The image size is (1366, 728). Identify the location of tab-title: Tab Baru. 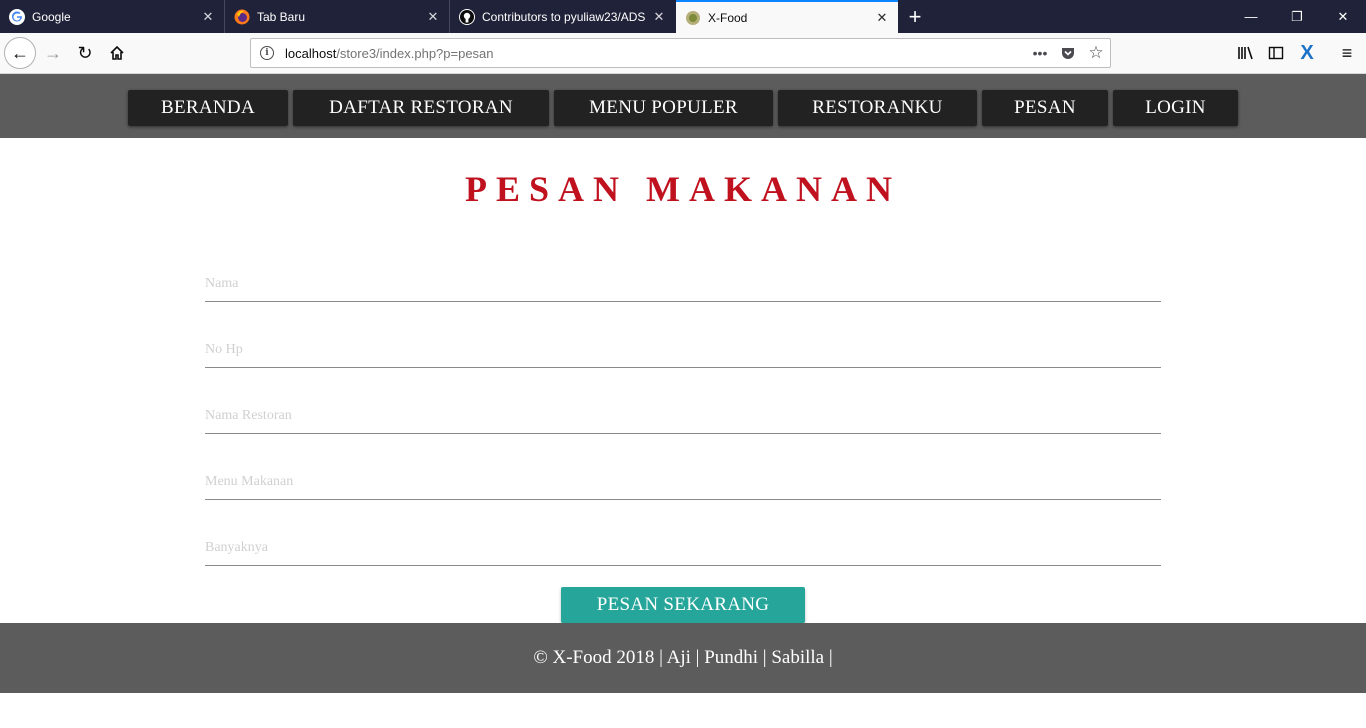
(281, 16).